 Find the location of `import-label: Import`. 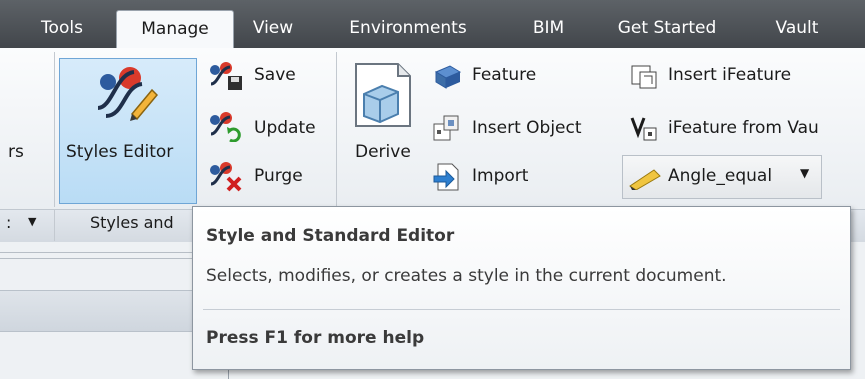

import-label: Import is located at coordinates (500, 176).